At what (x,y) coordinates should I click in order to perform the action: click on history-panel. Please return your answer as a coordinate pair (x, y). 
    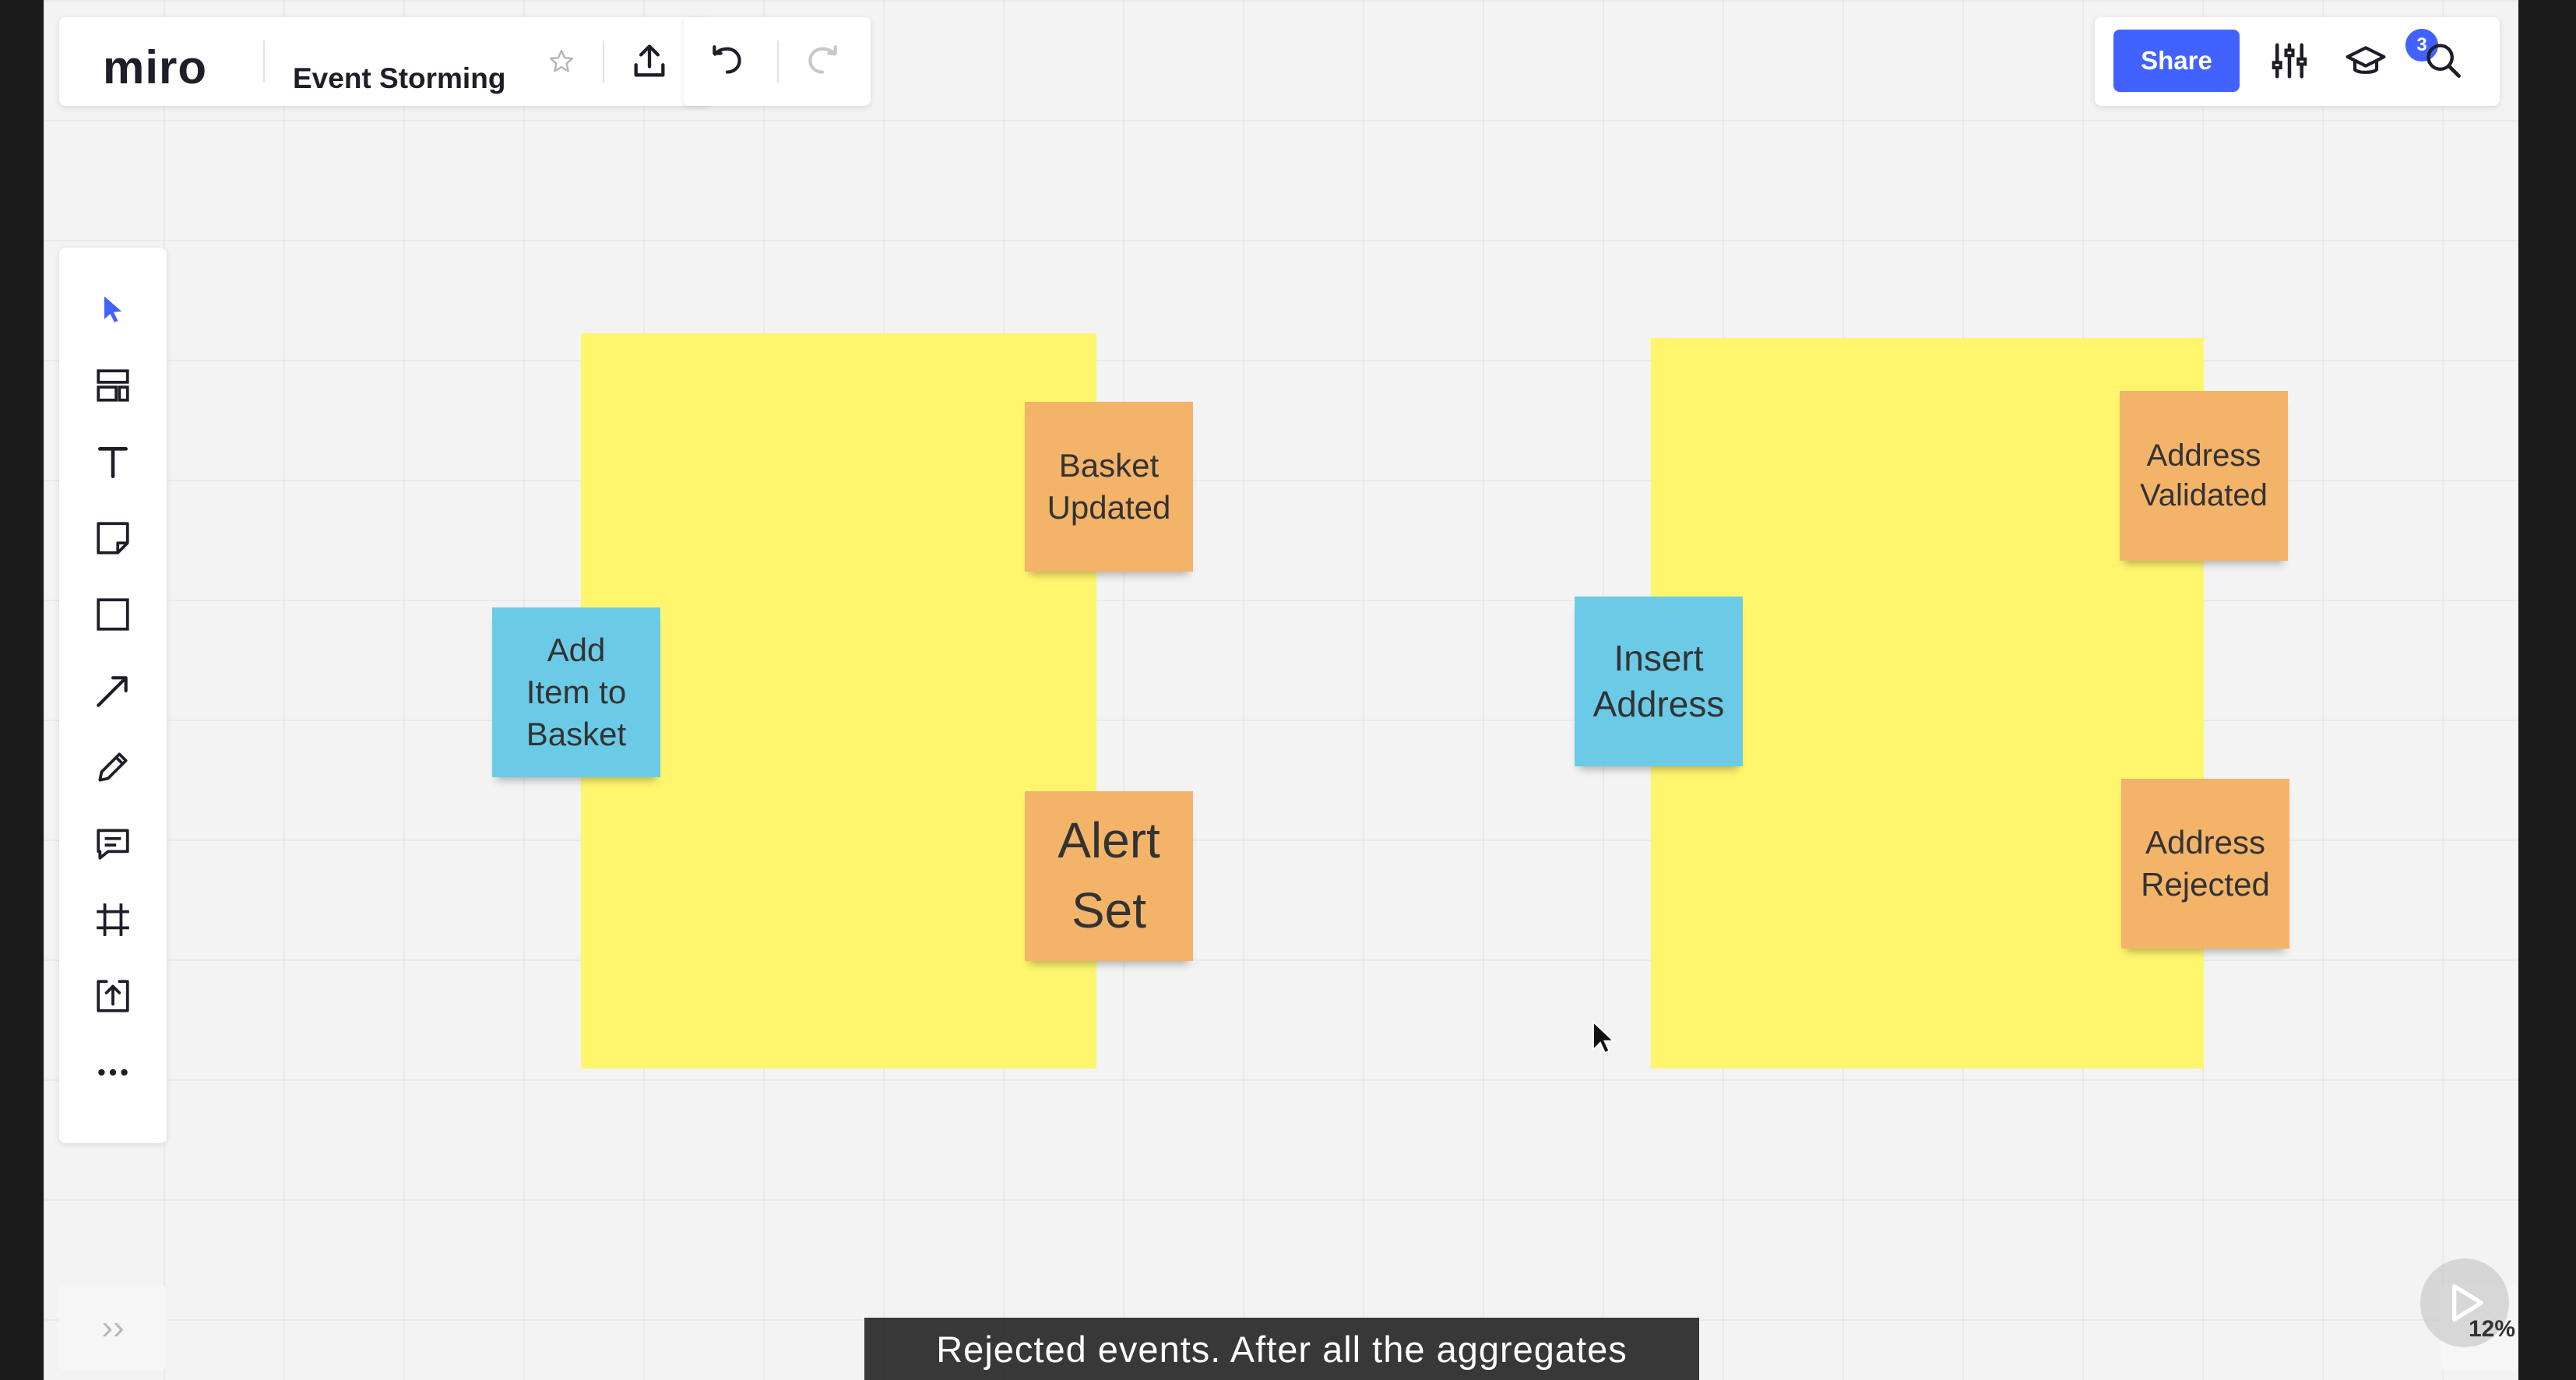
    Looking at the image, I should click on (777, 61).